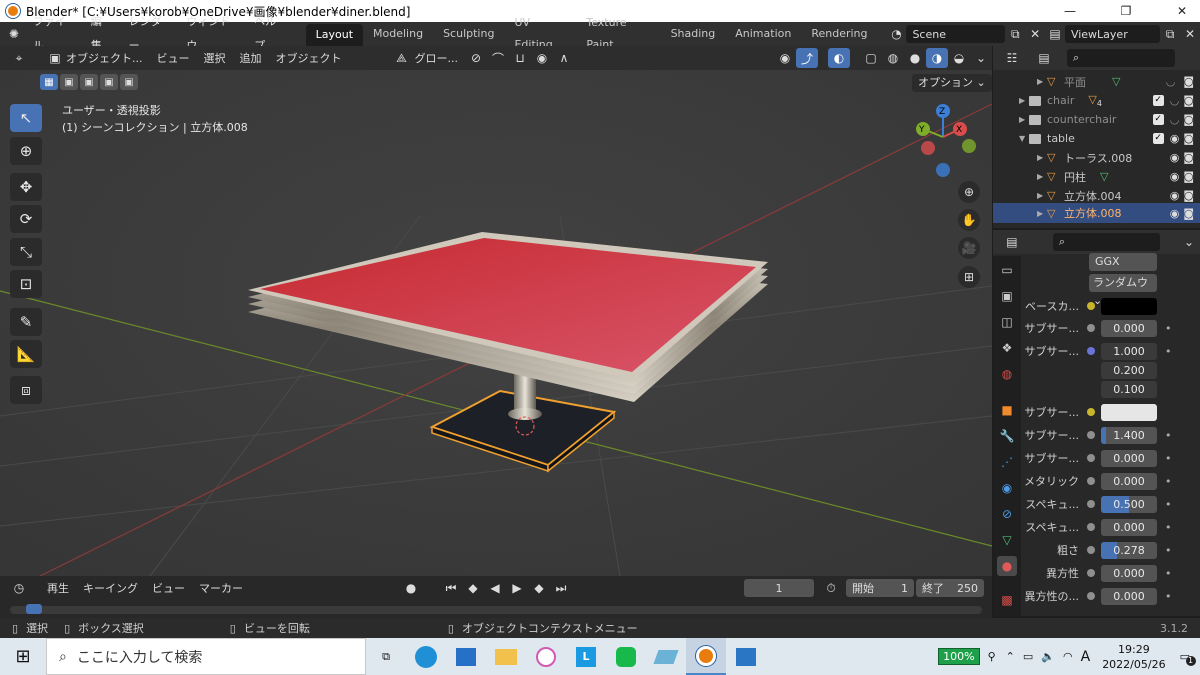 This screenshot has height=675, width=1200. I want to click on viewport-menu-view: ビュー, so click(173, 58).